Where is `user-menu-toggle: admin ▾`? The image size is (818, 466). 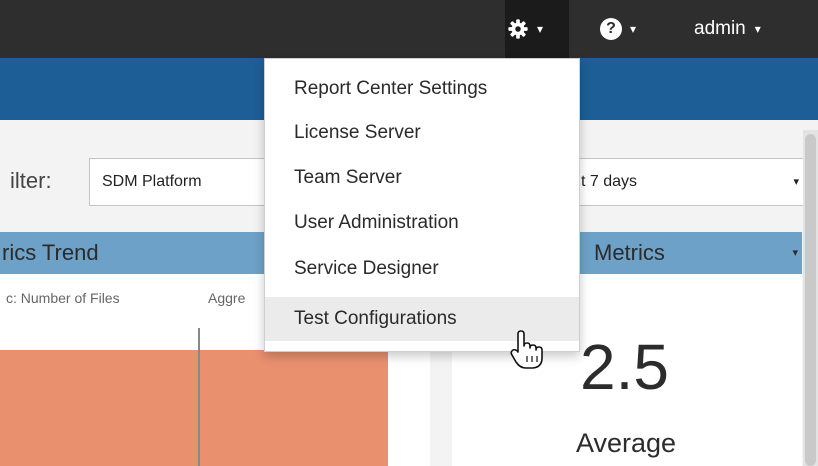
user-menu-toggle: admin ▾ is located at coordinates (727, 29).